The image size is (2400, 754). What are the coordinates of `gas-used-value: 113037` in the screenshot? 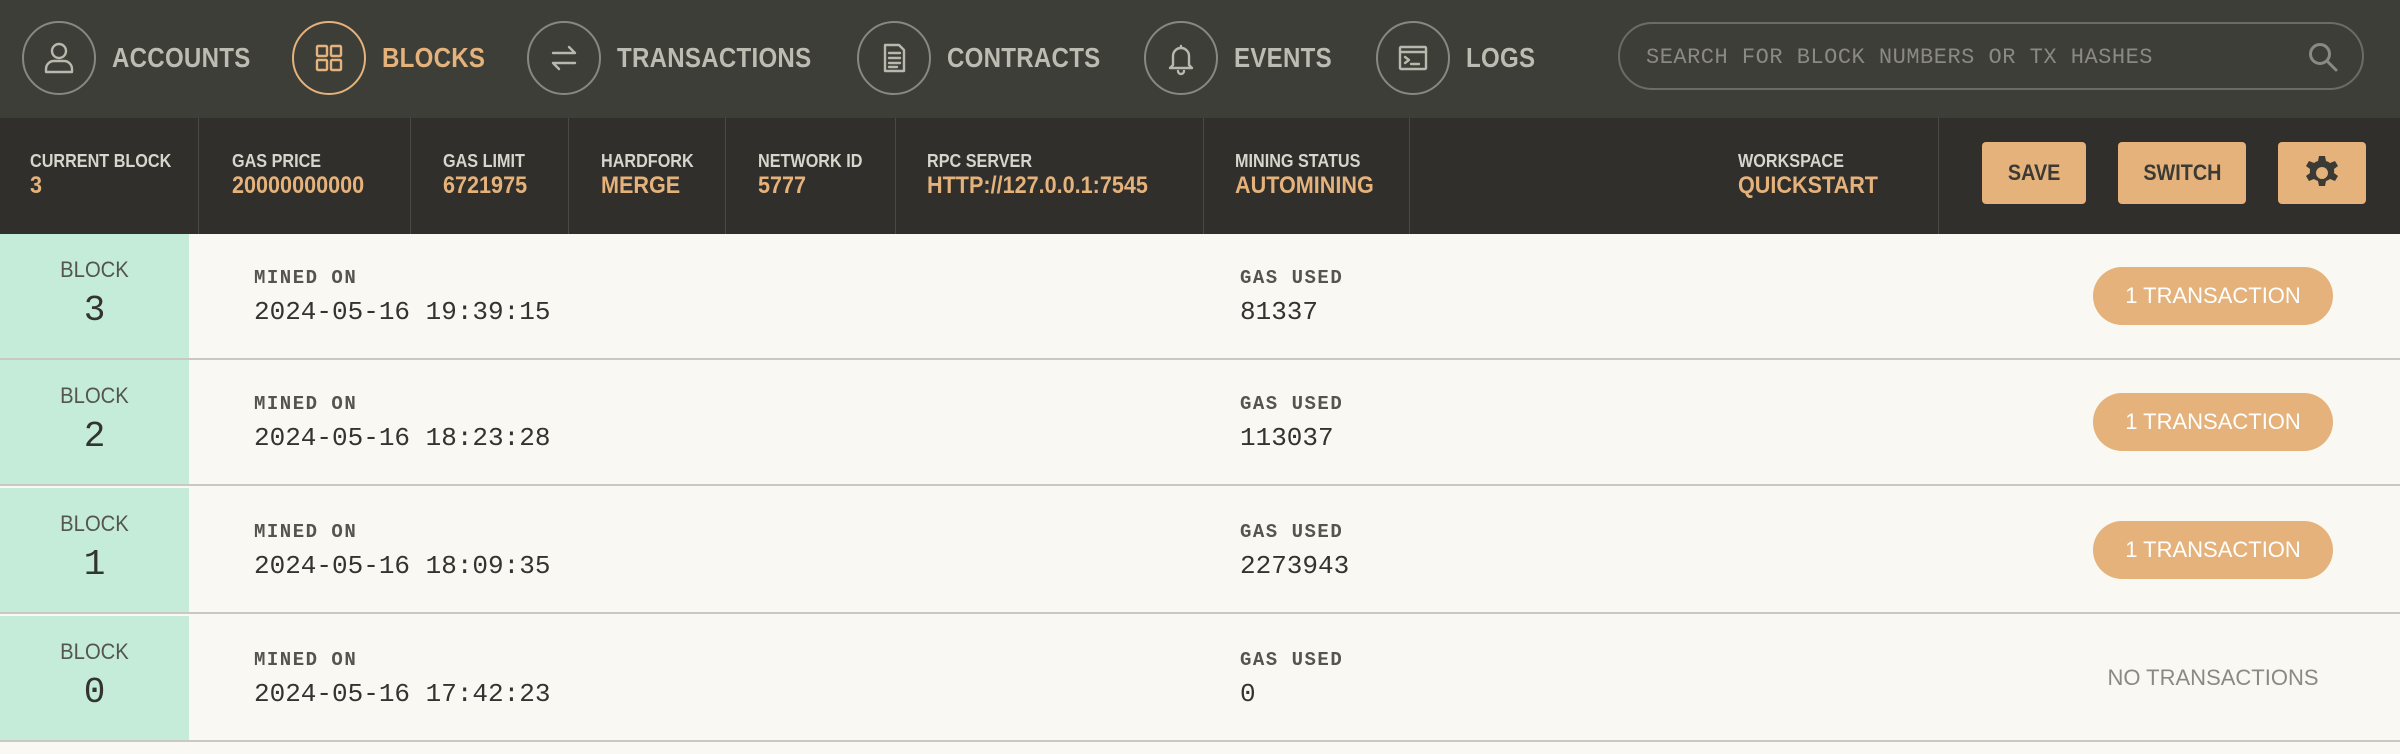 It's located at (1287, 438).